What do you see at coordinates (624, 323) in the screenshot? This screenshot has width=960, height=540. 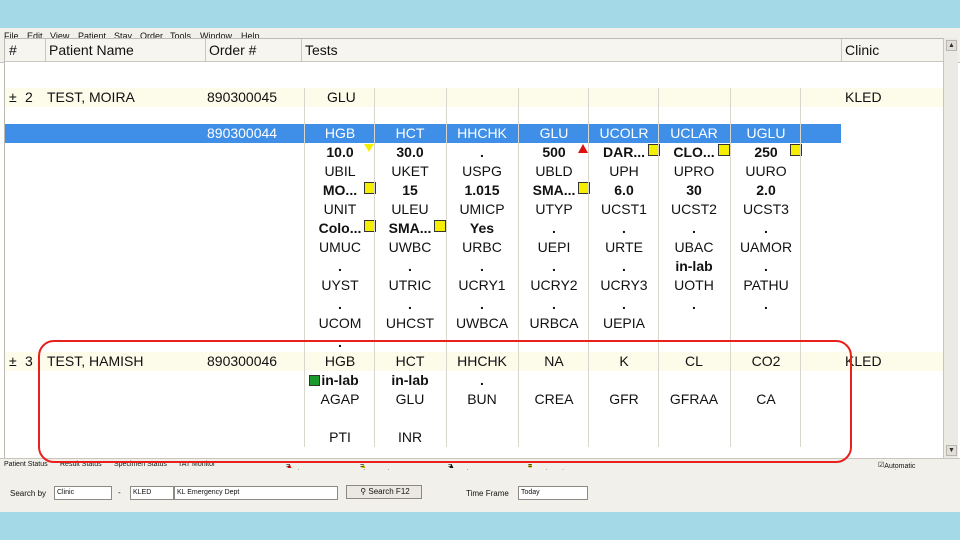 I see `test-cell: UEPIA` at bounding box center [624, 323].